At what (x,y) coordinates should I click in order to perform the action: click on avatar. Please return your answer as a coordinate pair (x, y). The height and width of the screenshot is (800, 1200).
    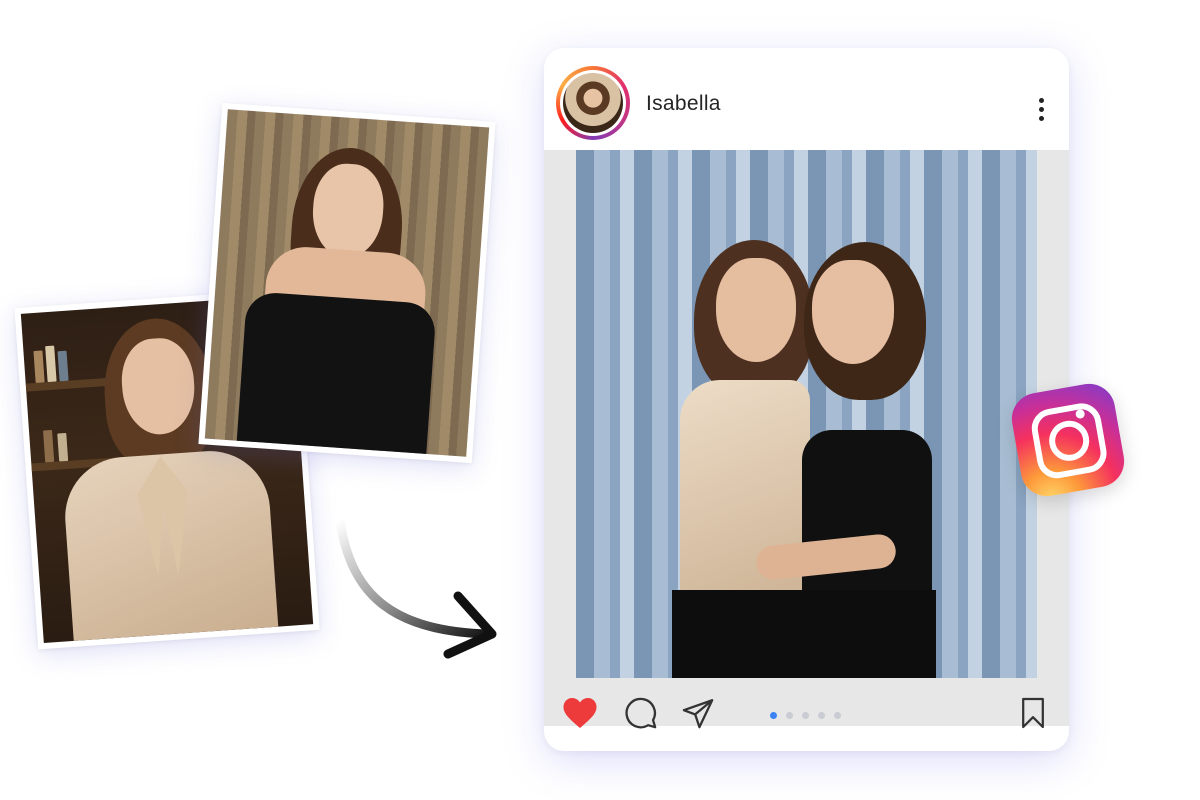
    Looking at the image, I should click on (593, 103).